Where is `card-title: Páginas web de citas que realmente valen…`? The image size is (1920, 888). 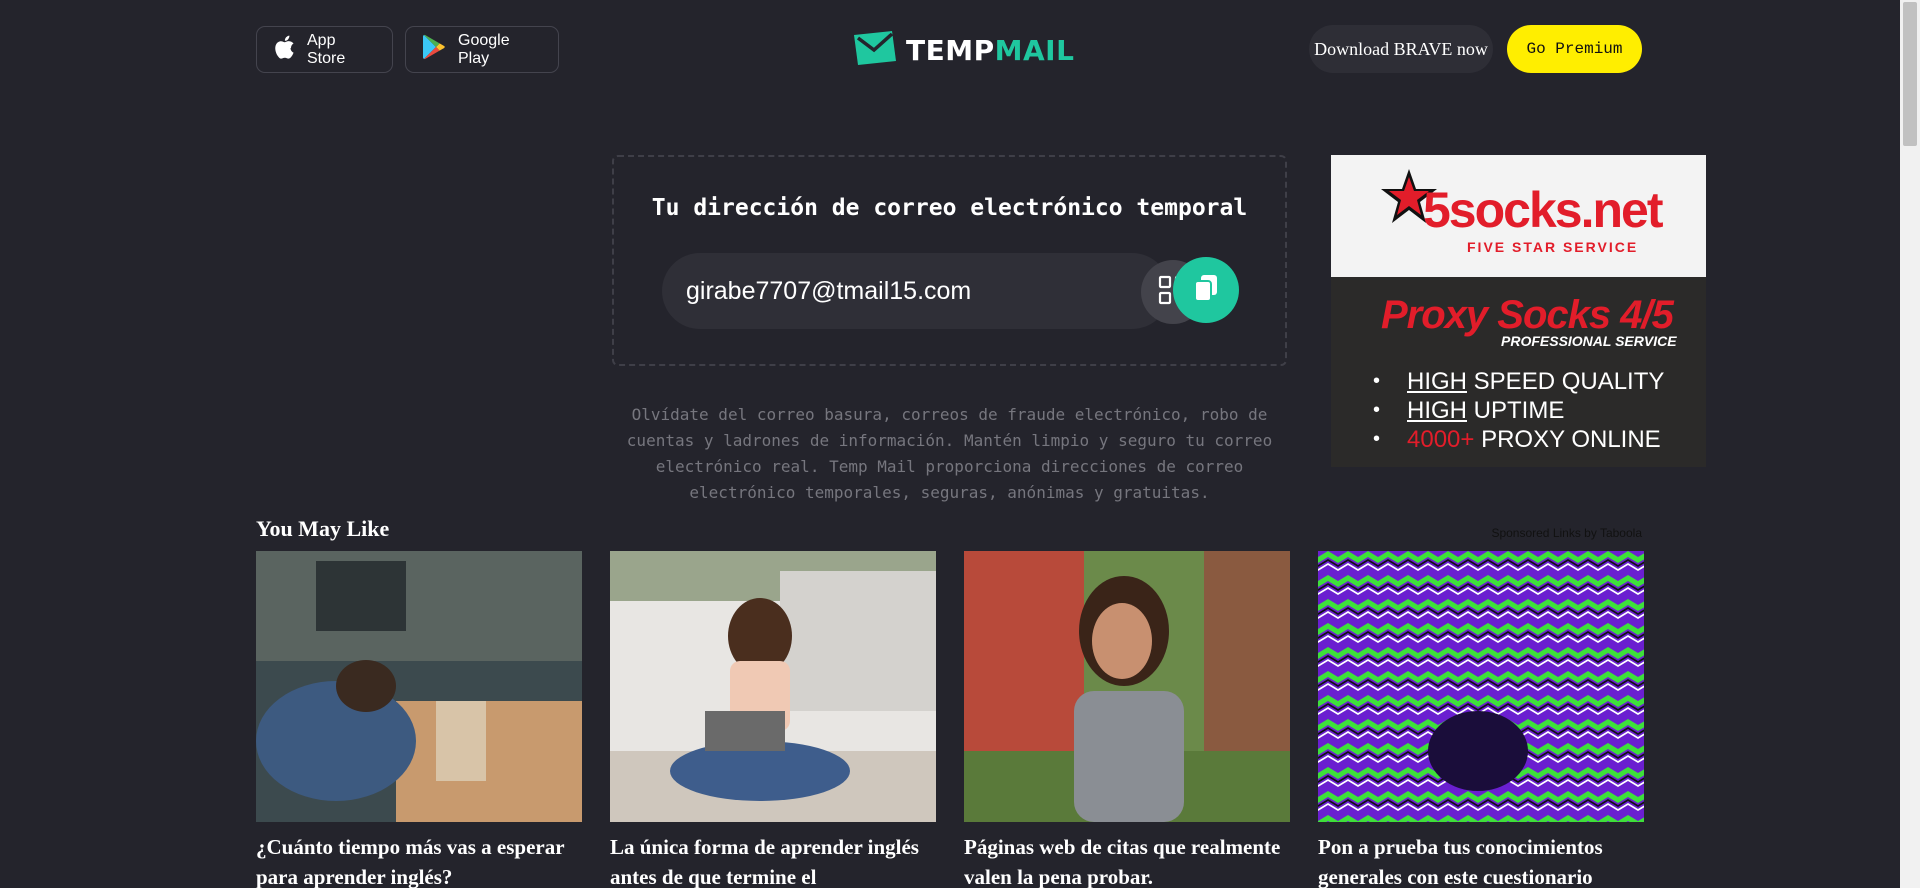
card-title: Páginas web de citas que realmente valen… is located at coordinates (1127, 860).